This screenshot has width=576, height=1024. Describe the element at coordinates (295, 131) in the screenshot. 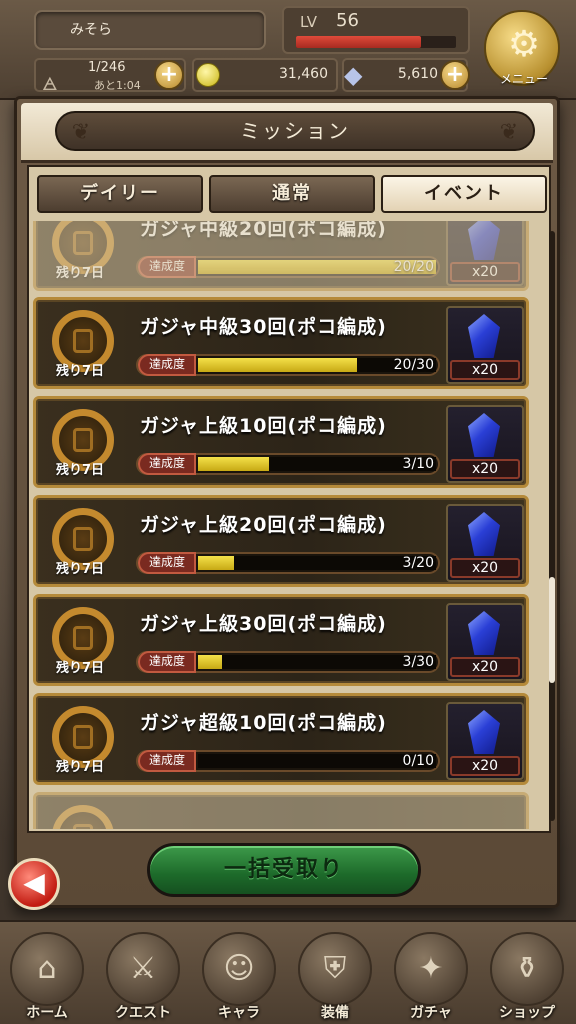

I see `title-plate: ❦ ミッション ❦` at that location.